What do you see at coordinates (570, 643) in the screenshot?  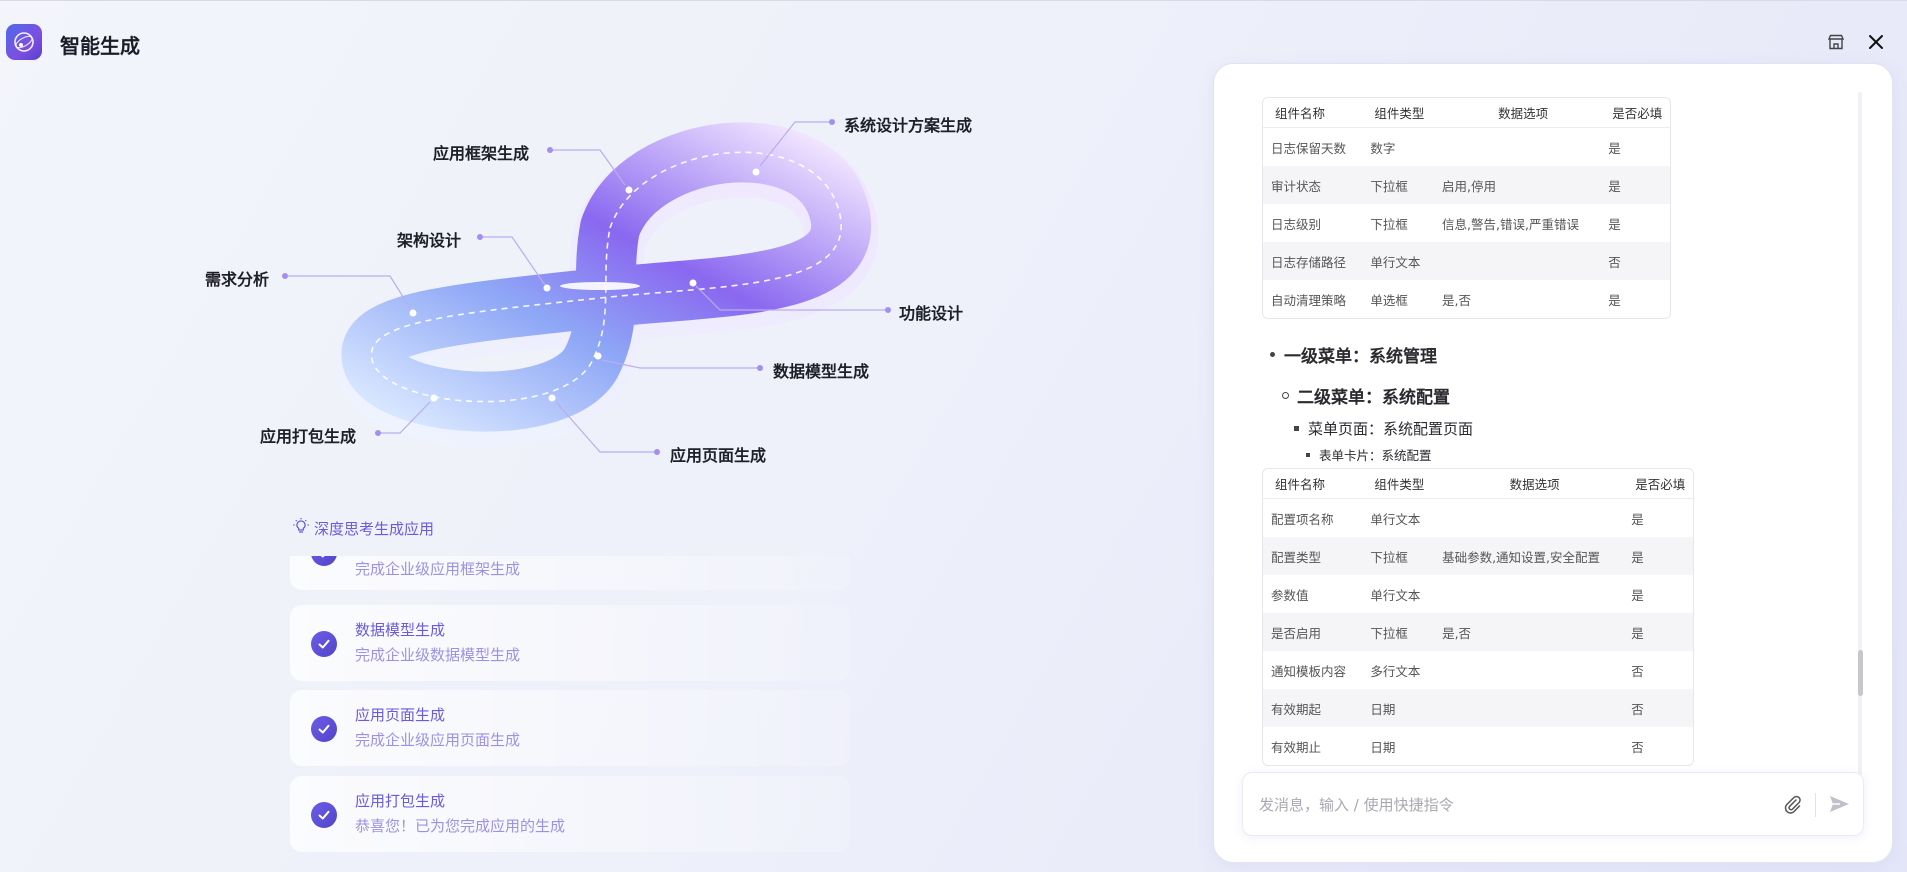 I see `step-card-data-model: 数据模型生成 完成企业级数据模型生成` at bounding box center [570, 643].